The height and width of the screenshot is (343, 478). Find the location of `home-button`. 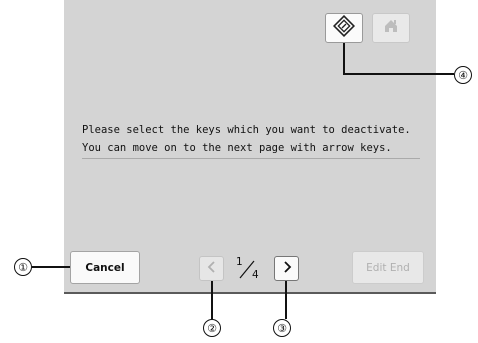

home-button is located at coordinates (391, 28).